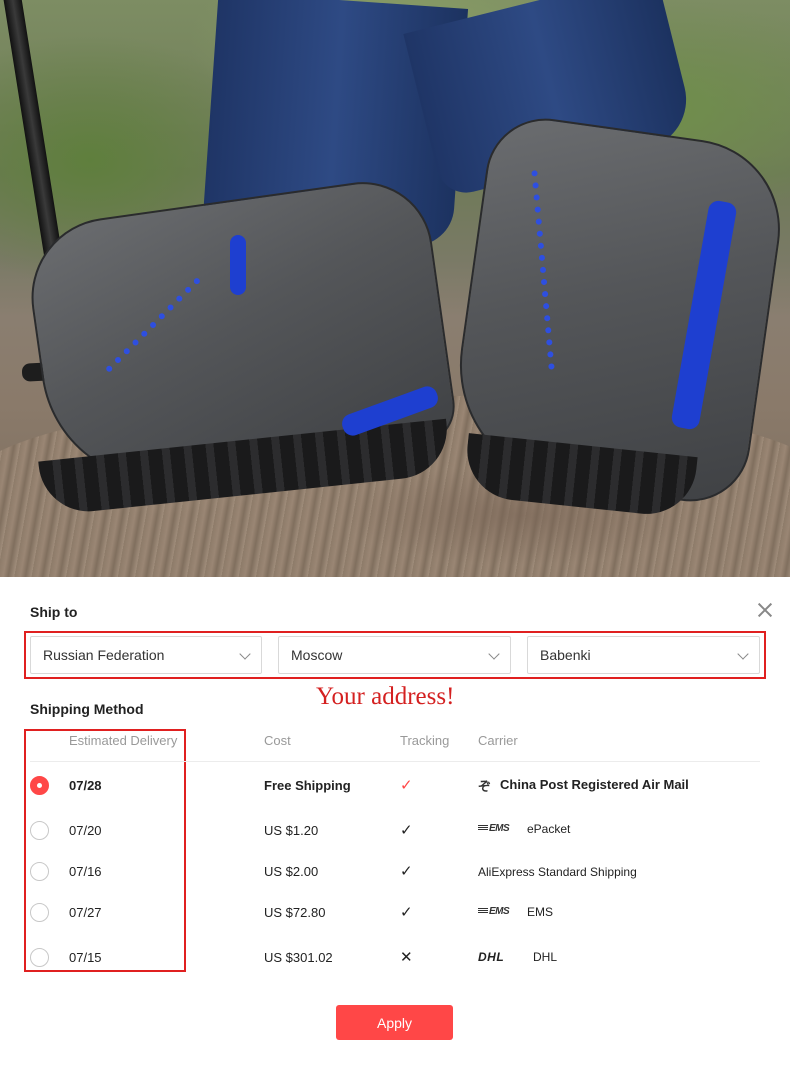  Describe the element at coordinates (291, 871) in the screenshot. I see `shipping-cost: US $2.00` at that location.